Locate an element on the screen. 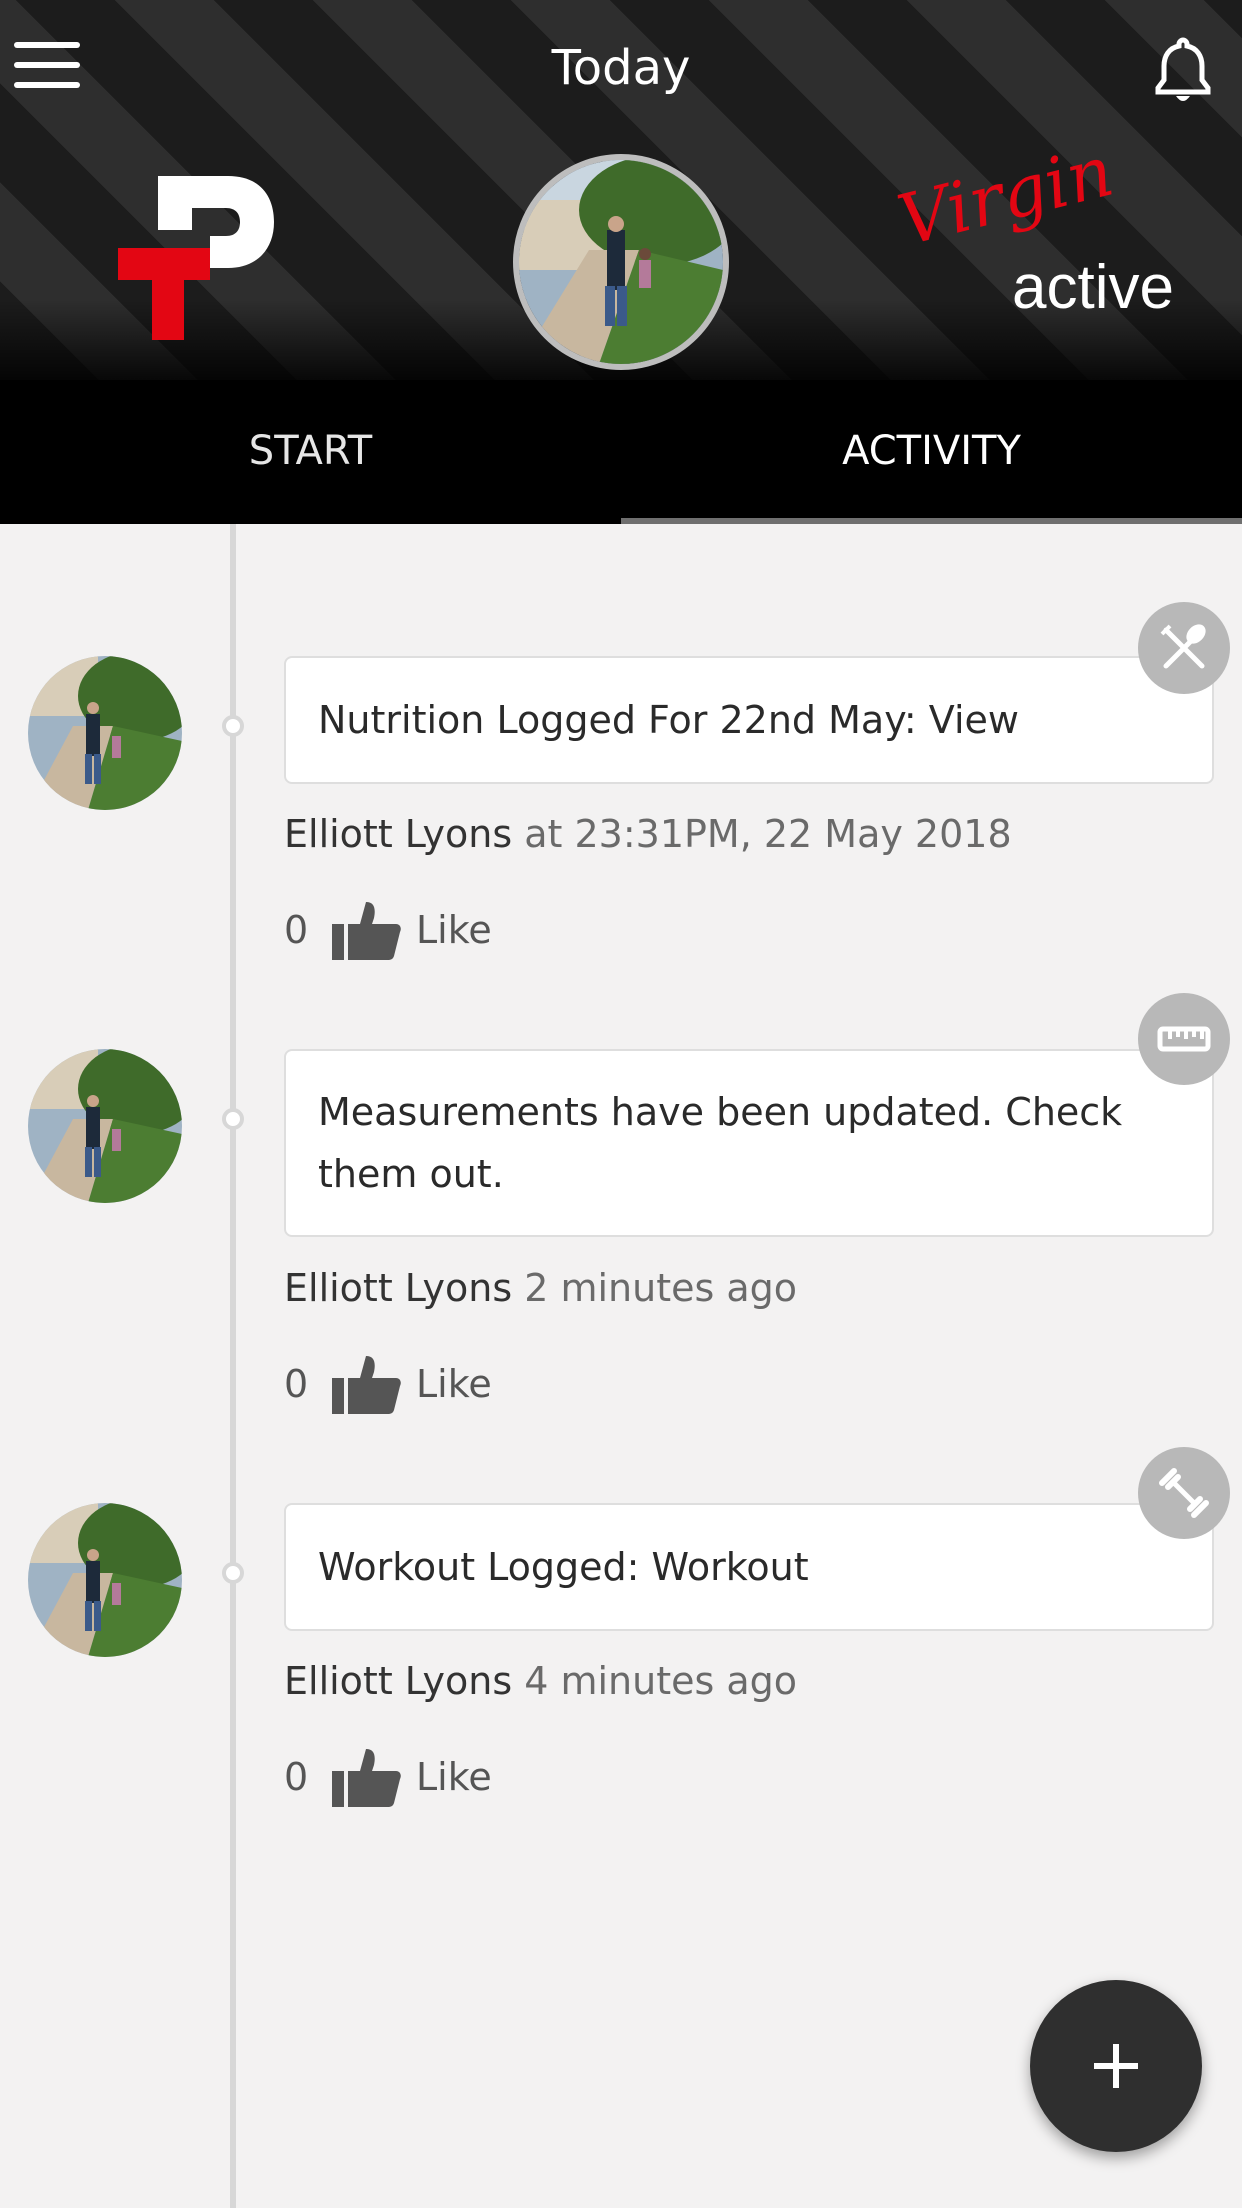  tab-bar: START ACTIVITY is located at coordinates (621, 468).